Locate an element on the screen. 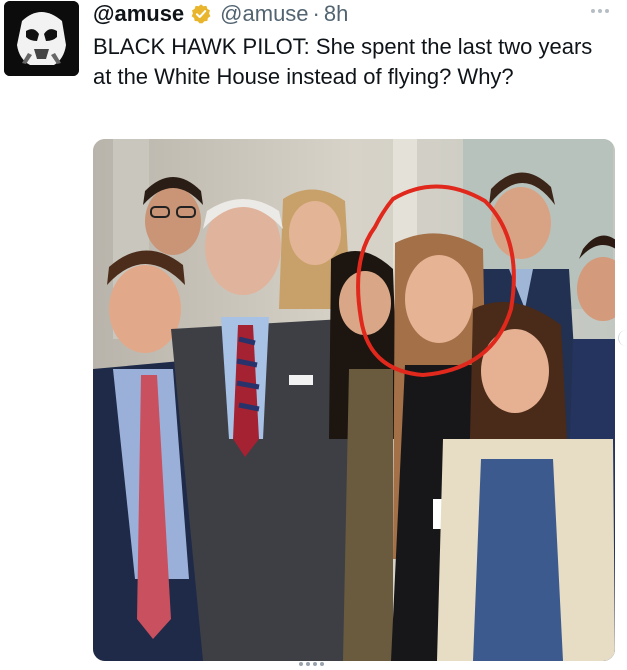 Image resolution: width=627 pixels, height=670 pixels. tweet-header: @amuse @amuse · 8h is located at coordinates (220, 14).